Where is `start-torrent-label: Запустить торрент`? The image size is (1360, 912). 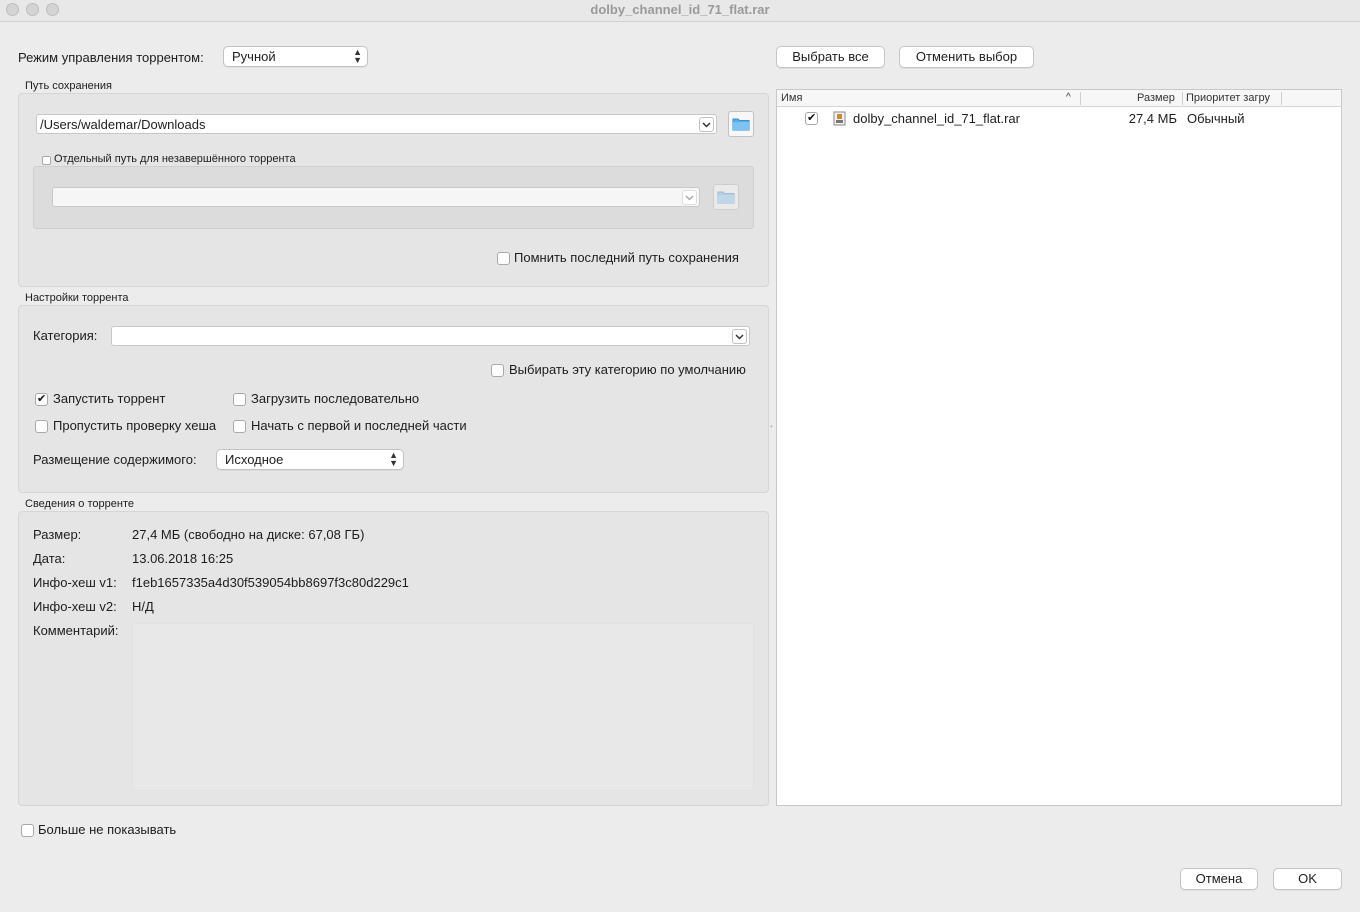 start-torrent-label: Запустить торрент is located at coordinates (109, 398).